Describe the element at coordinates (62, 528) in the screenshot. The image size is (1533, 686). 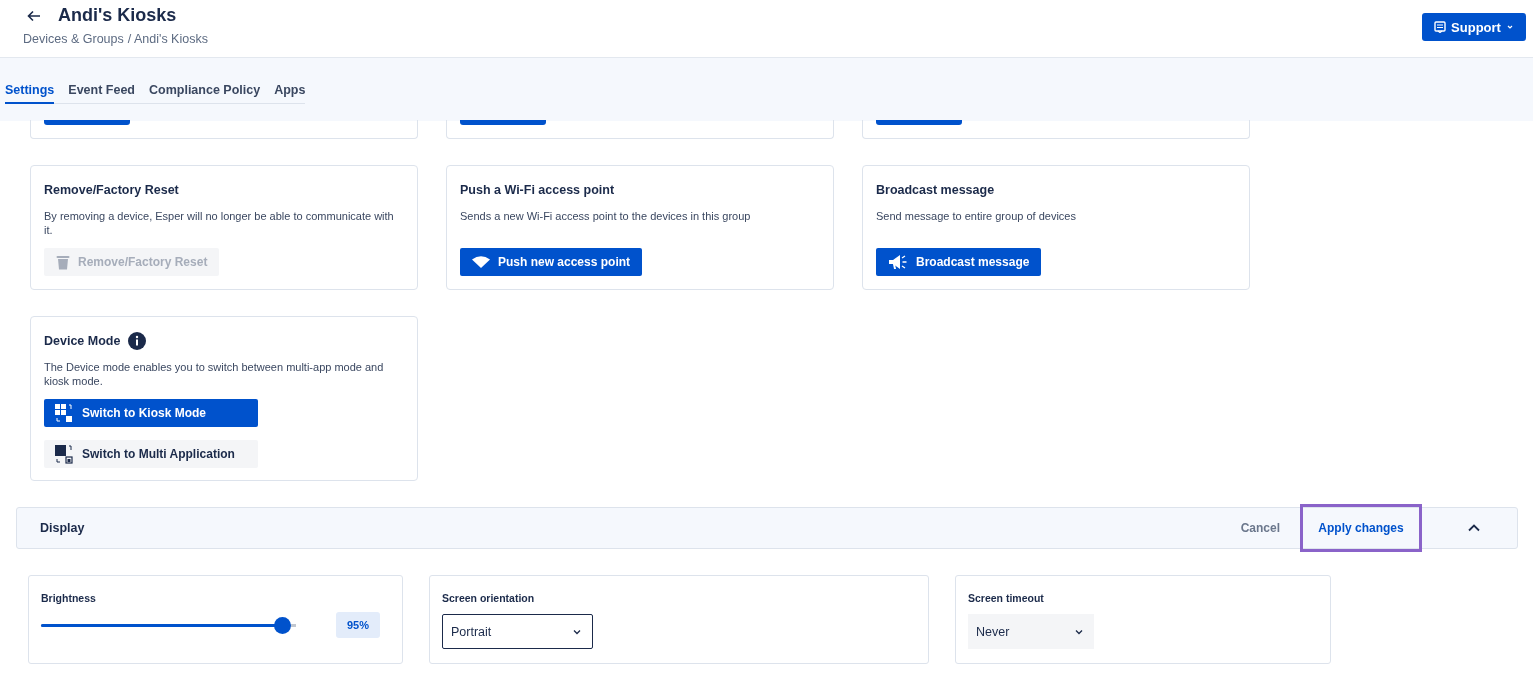
I see `section-title: Display` at that location.